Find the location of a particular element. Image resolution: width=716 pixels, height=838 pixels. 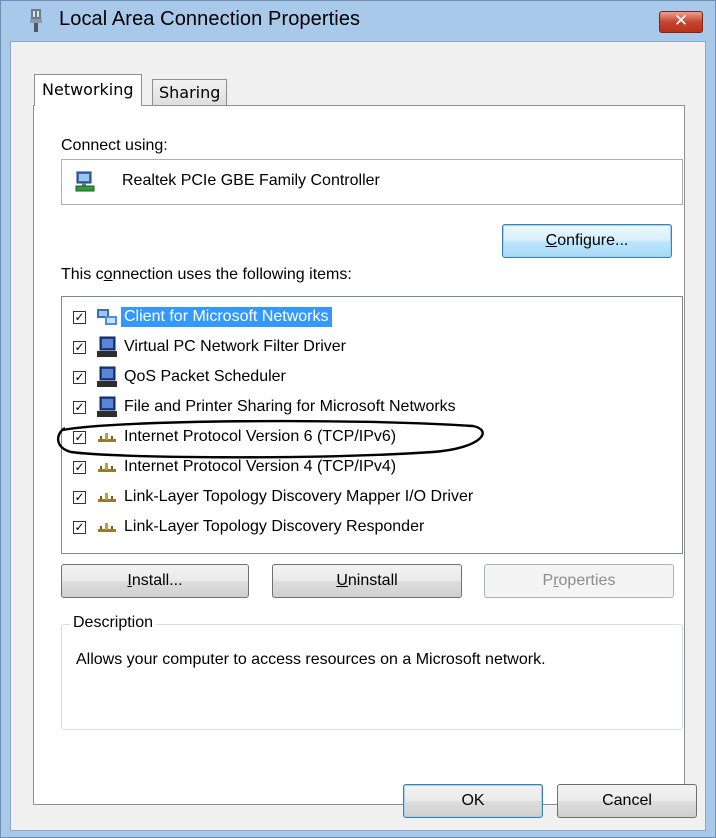

item-label: Link-Layer Topology Discovery Responder is located at coordinates (274, 526).